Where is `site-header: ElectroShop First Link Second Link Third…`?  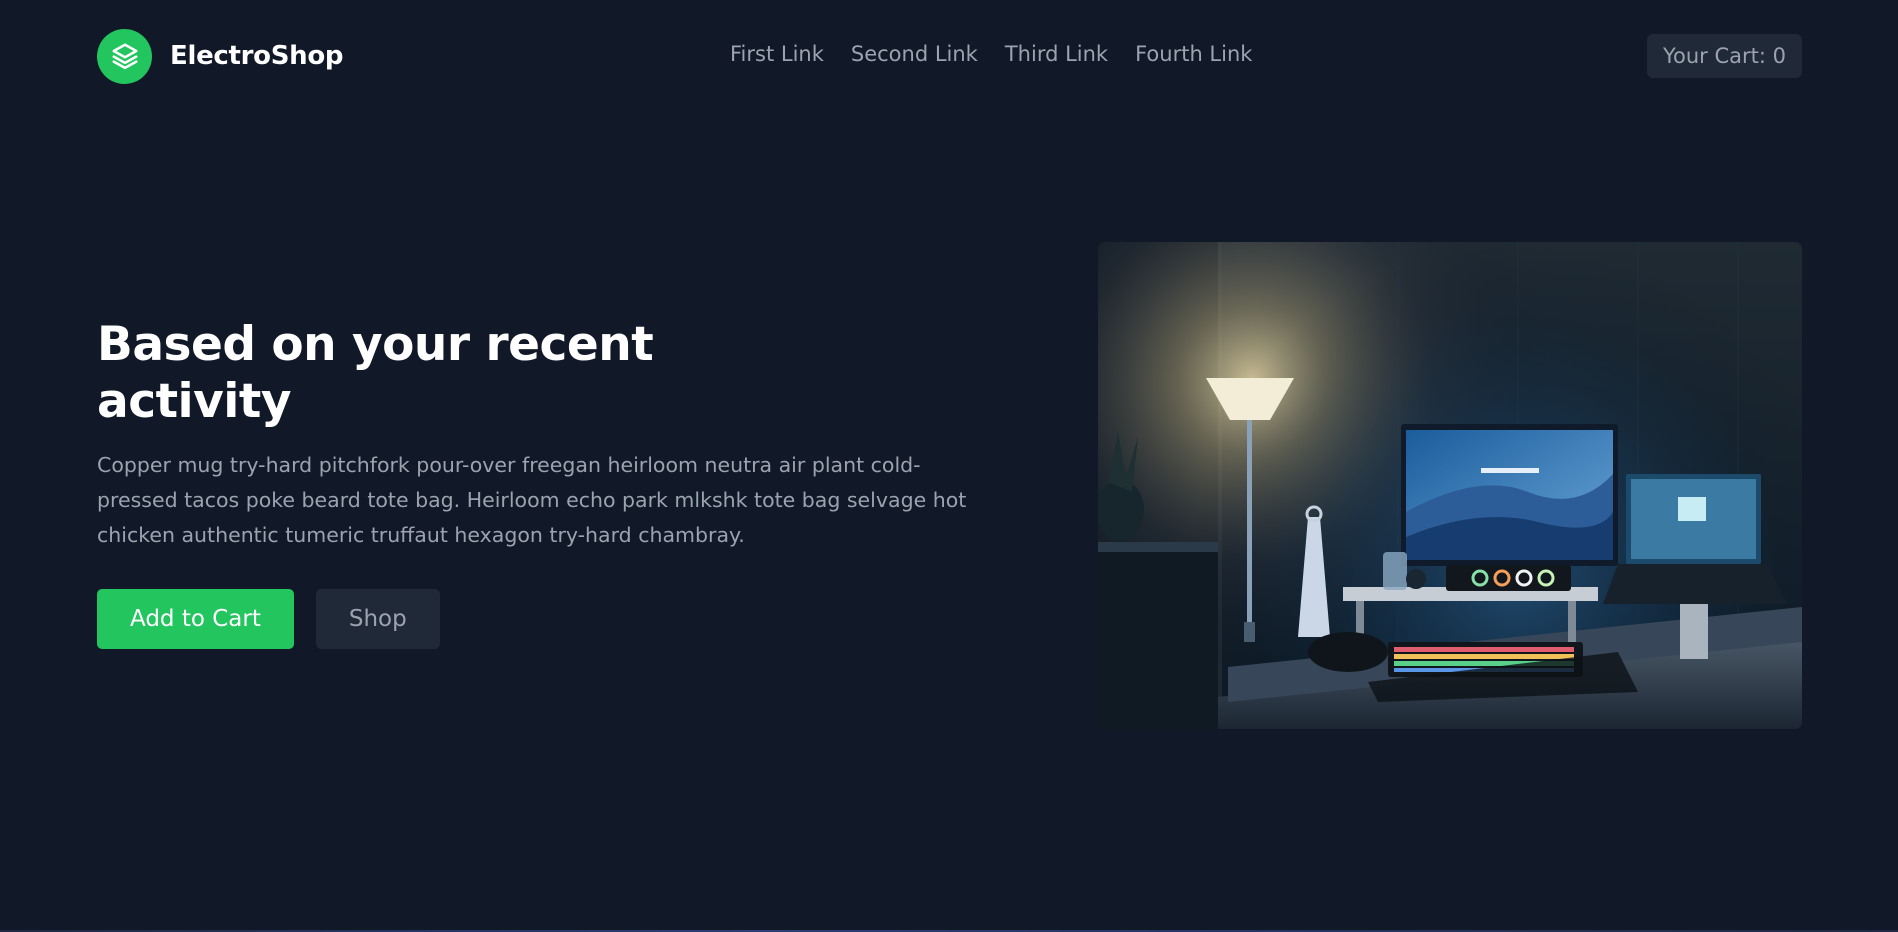
site-header: ElectroShop First Link Second Link Third… is located at coordinates (949, 56).